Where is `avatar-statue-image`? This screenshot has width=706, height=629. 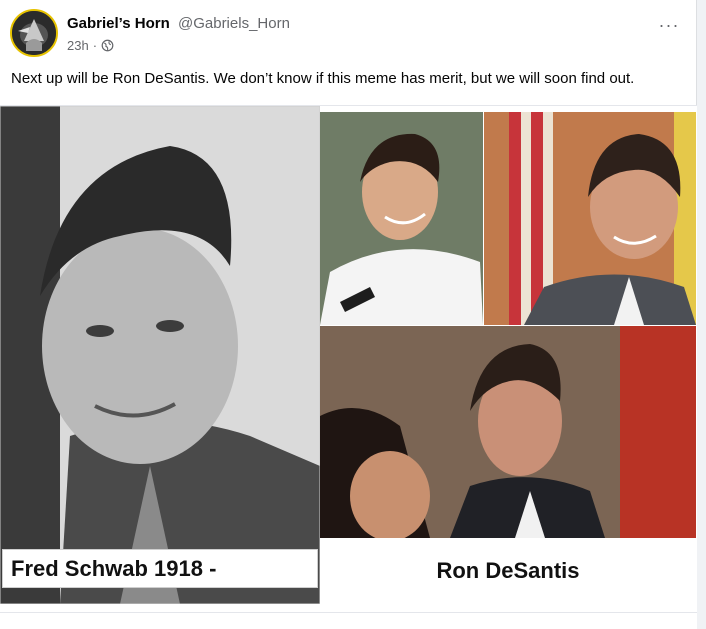
avatar-statue-image is located at coordinates (34, 33).